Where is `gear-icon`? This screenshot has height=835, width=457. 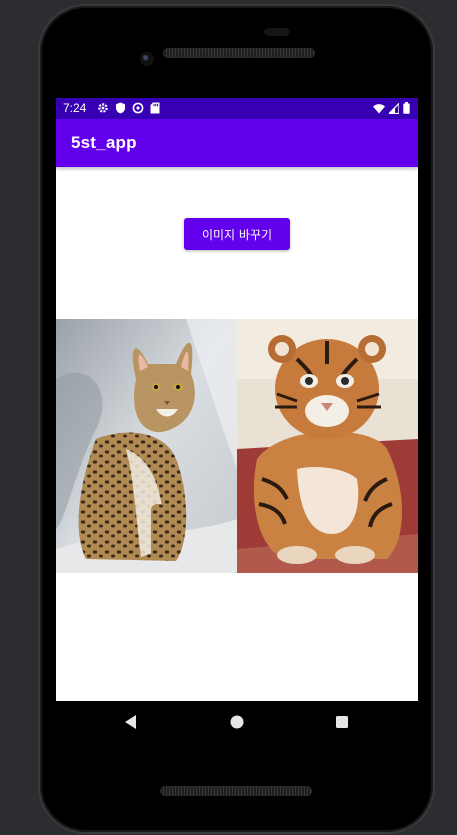
gear-icon is located at coordinates (103, 109).